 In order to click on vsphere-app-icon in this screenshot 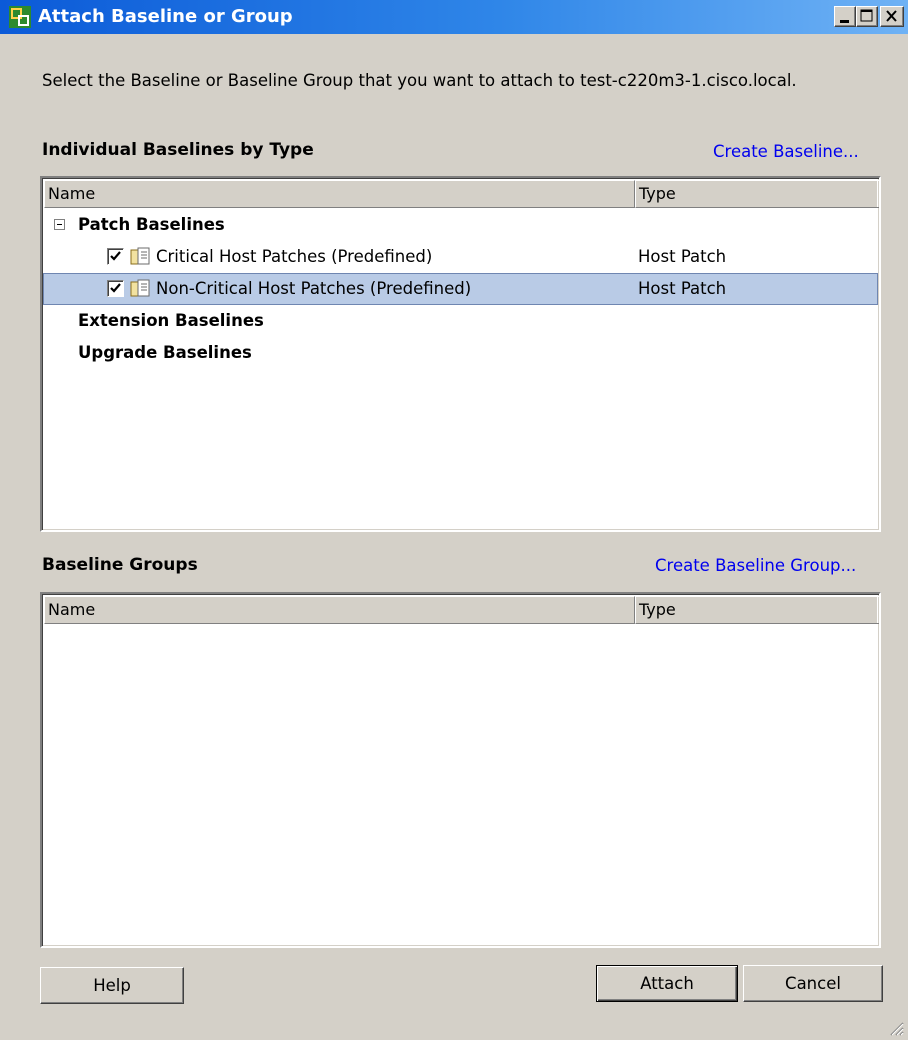, I will do `click(20, 17)`.